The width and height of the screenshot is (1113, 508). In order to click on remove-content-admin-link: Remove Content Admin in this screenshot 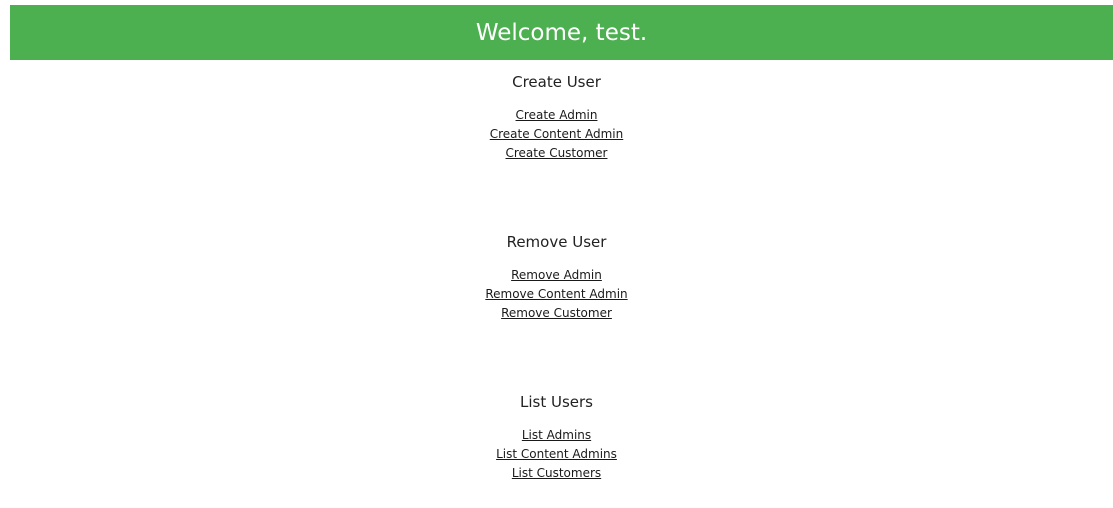, I will do `click(556, 294)`.